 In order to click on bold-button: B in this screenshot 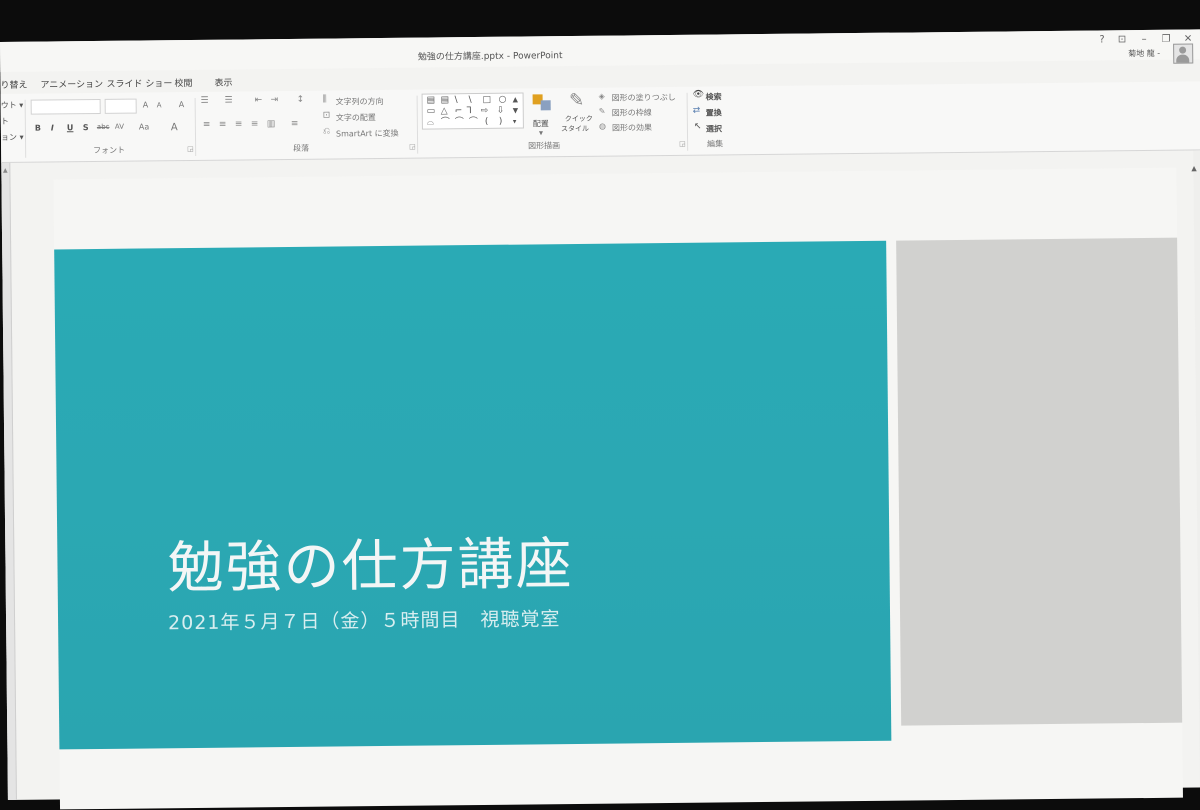, I will do `click(38, 128)`.